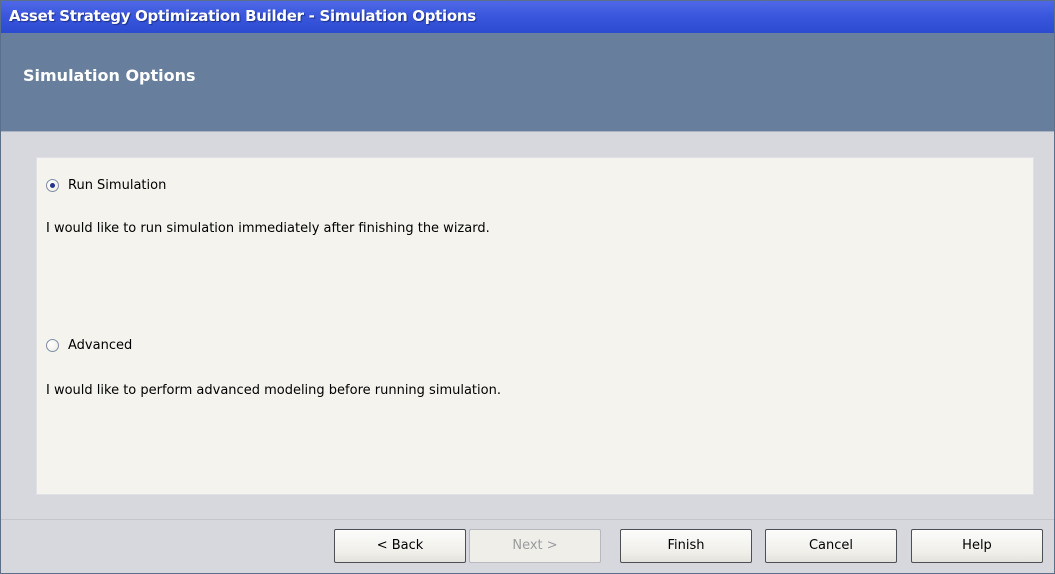 This screenshot has width=1055, height=574. Describe the element at coordinates (109, 75) in the screenshot. I see `page-title: Simulation Options` at that location.